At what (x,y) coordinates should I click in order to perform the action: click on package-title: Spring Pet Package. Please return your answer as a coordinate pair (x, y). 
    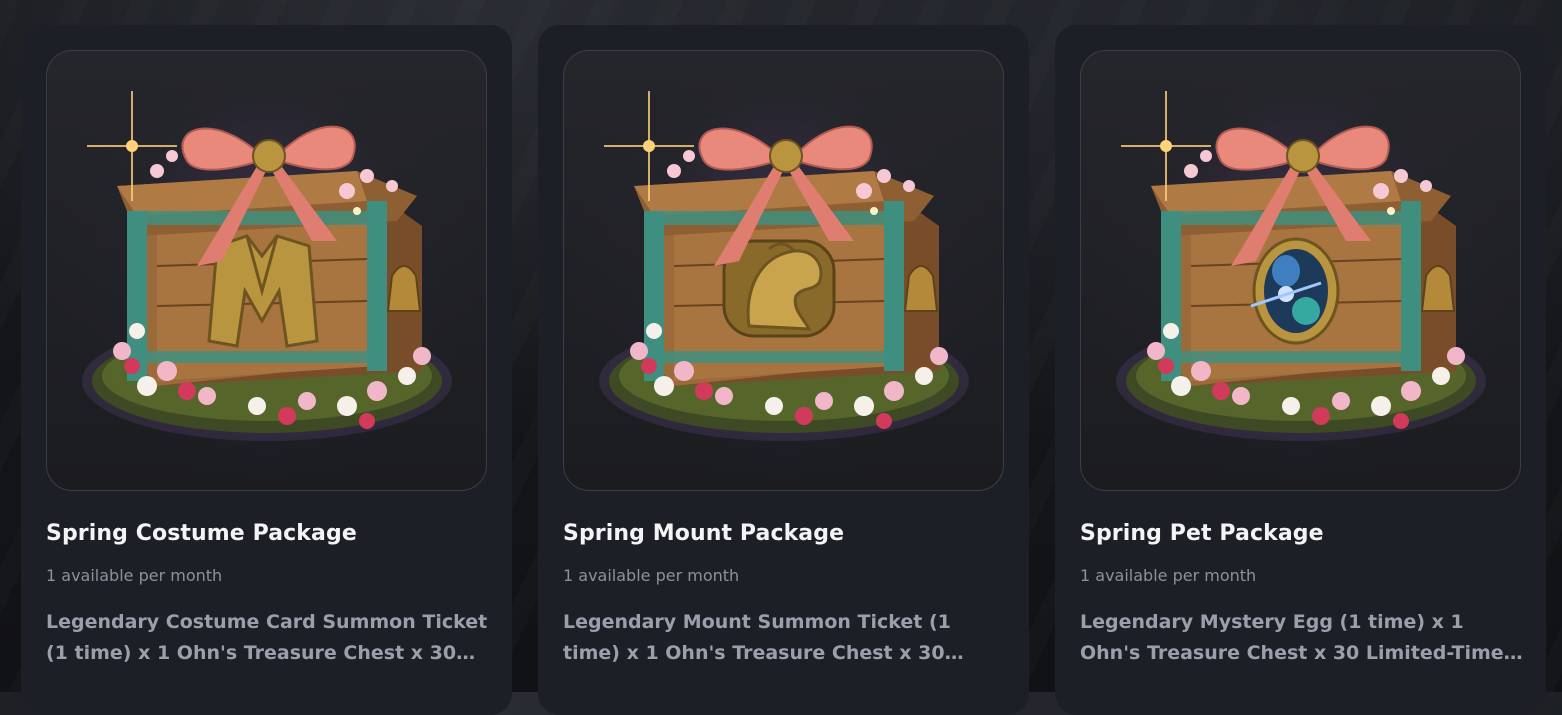
    Looking at the image, I should click on (1202, 533).